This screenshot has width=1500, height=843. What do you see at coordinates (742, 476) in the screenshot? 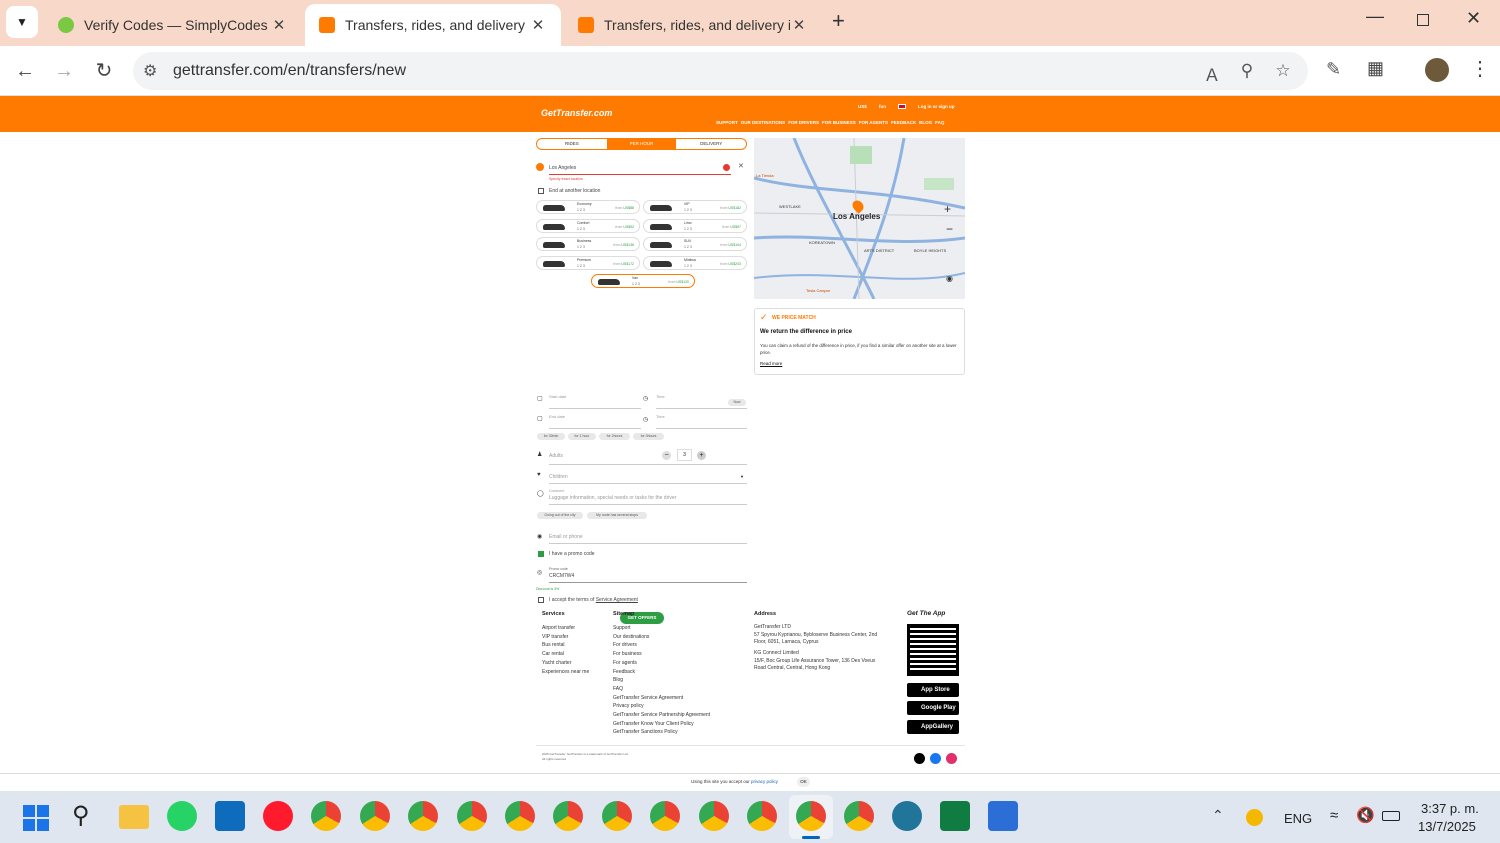
I see `chevron-down-icon: ▼` at bounding box center [742, 476].